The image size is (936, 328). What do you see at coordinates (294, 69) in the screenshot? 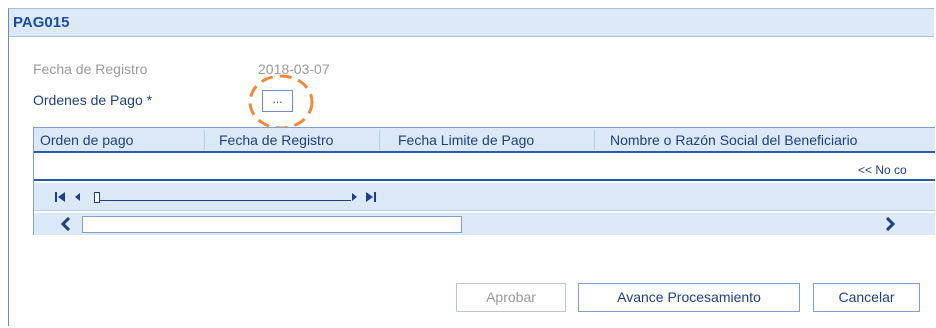
I see `fecha-registro-value: 2018-03-07` at bounding box center [294, 69].